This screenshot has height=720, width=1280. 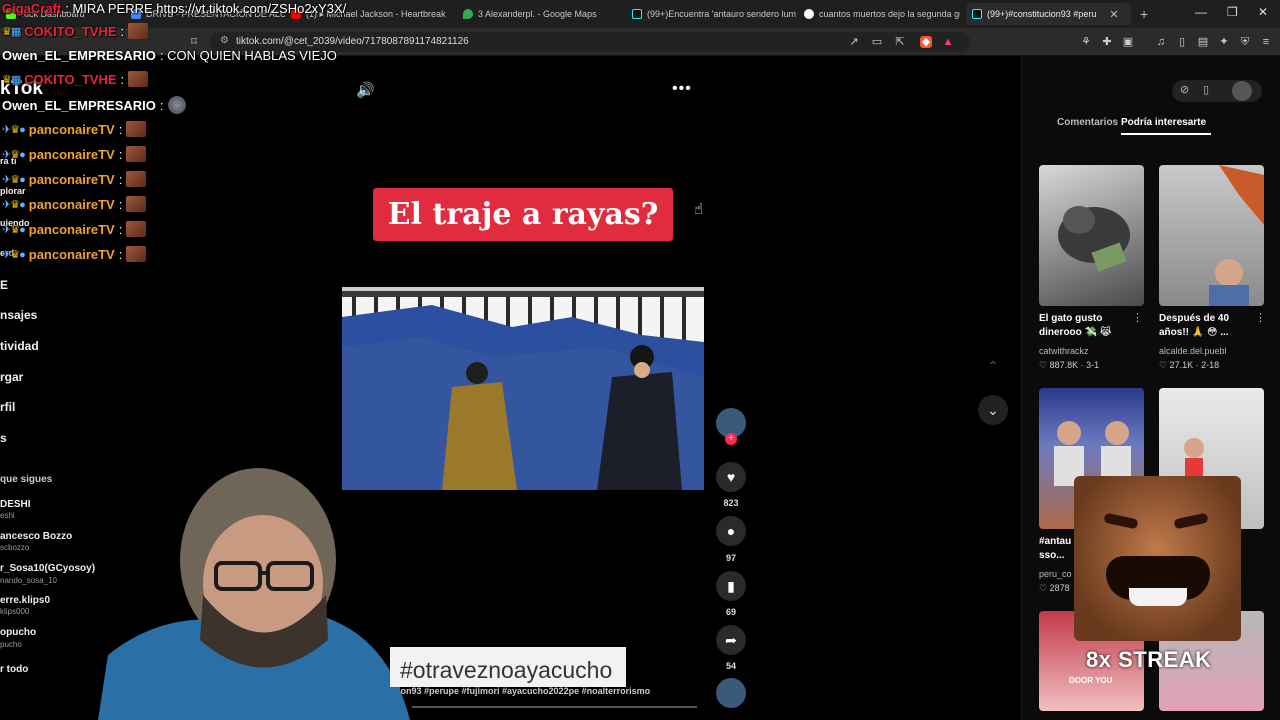 I want to click on card-stats: ♡ 27.1K · 2-18, so click(x=1189, y=365).